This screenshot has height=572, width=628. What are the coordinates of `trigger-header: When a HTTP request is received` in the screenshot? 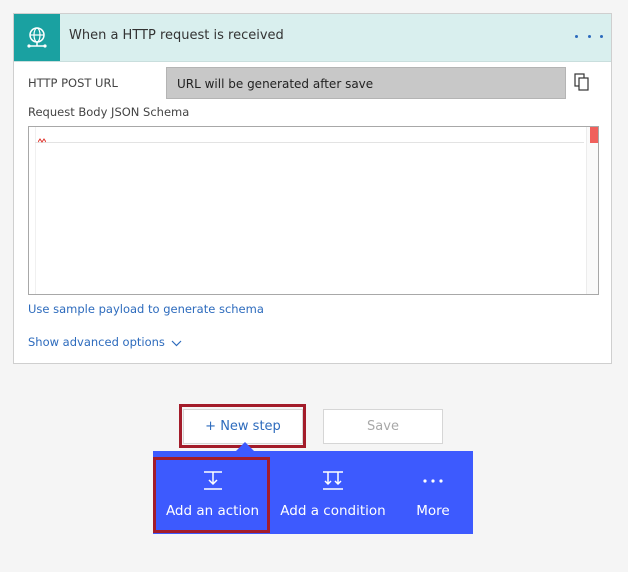 It's located at (312, 38).